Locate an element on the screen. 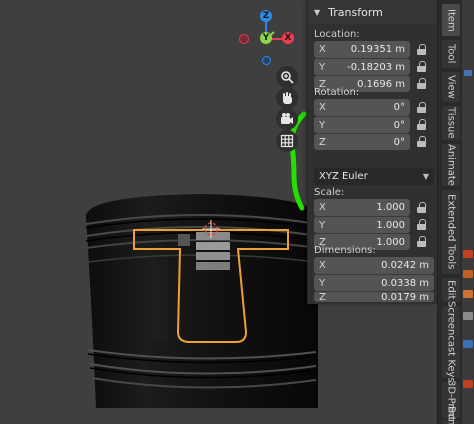 This screenshot has height=424, width=474. location-x-field: X 0.19351 m is located at coordinates (362, 49).